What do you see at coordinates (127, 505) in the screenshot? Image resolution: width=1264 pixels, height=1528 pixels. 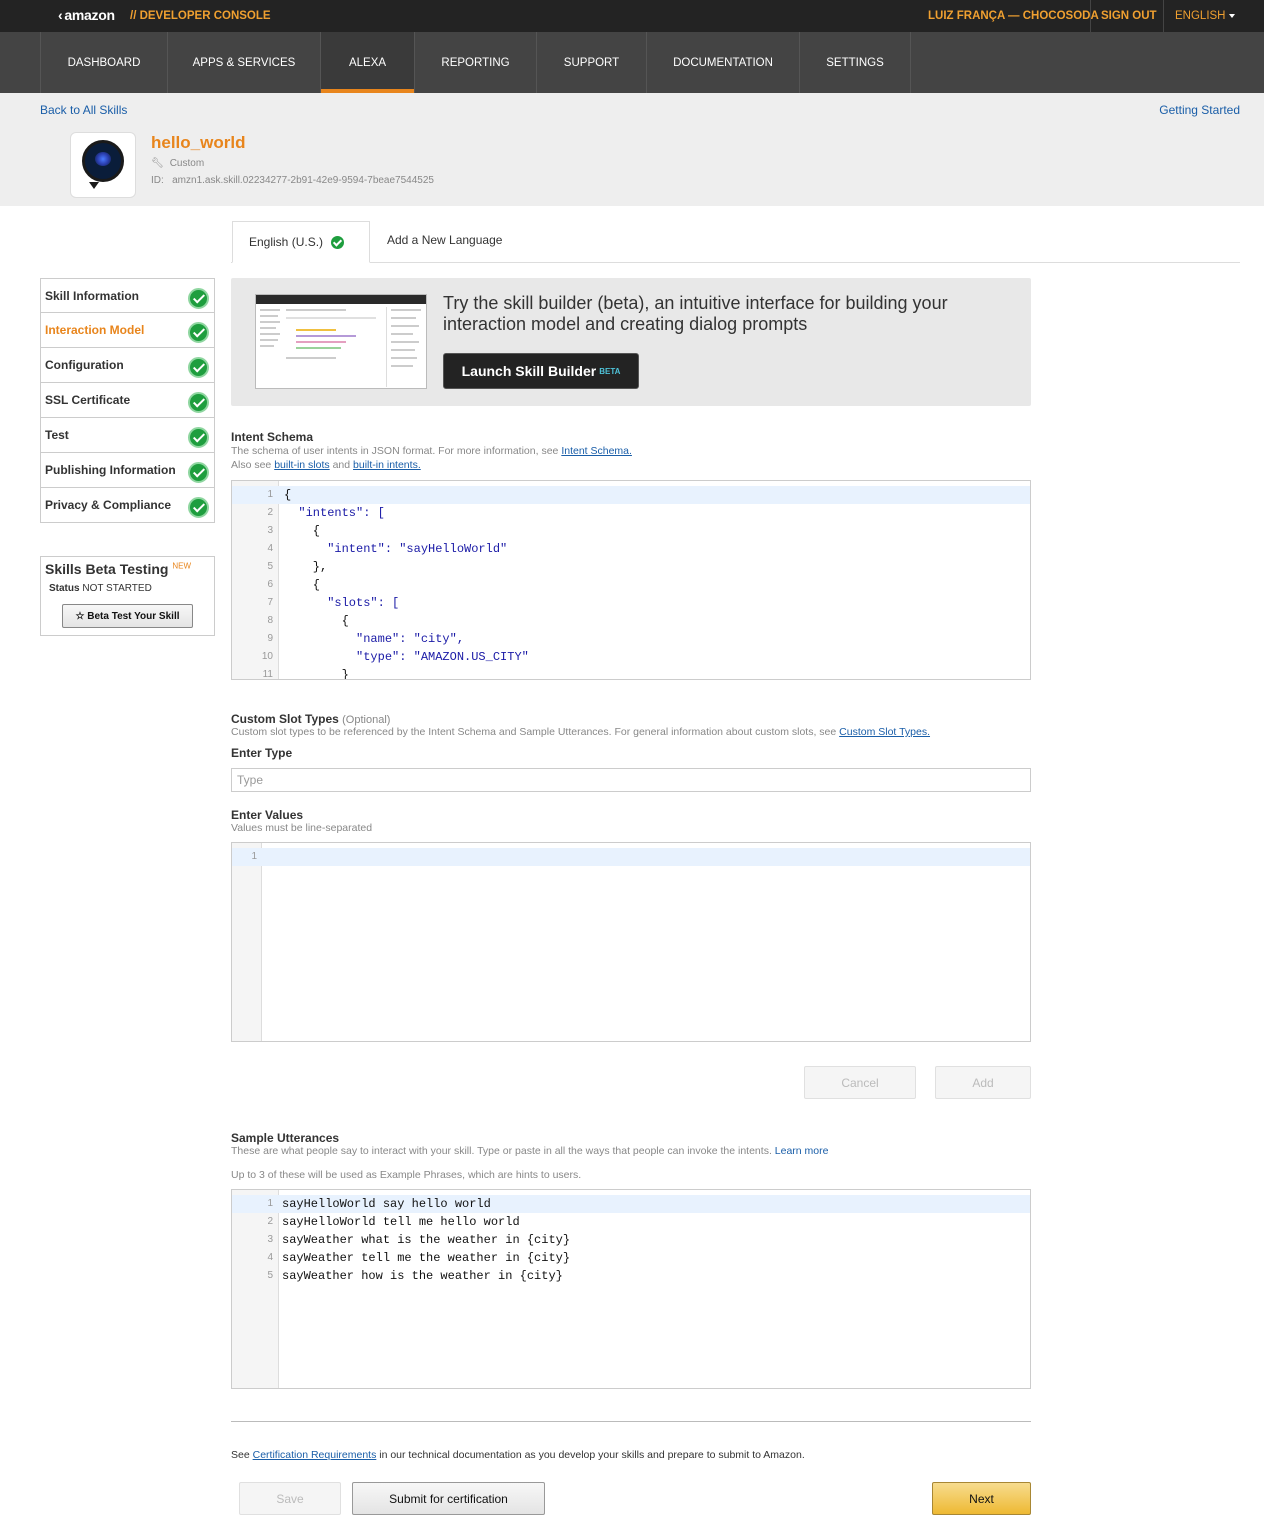 I see `sidebar-item-privacy-compliance: Privacy & Compliance` at bounding box center [127, 505].